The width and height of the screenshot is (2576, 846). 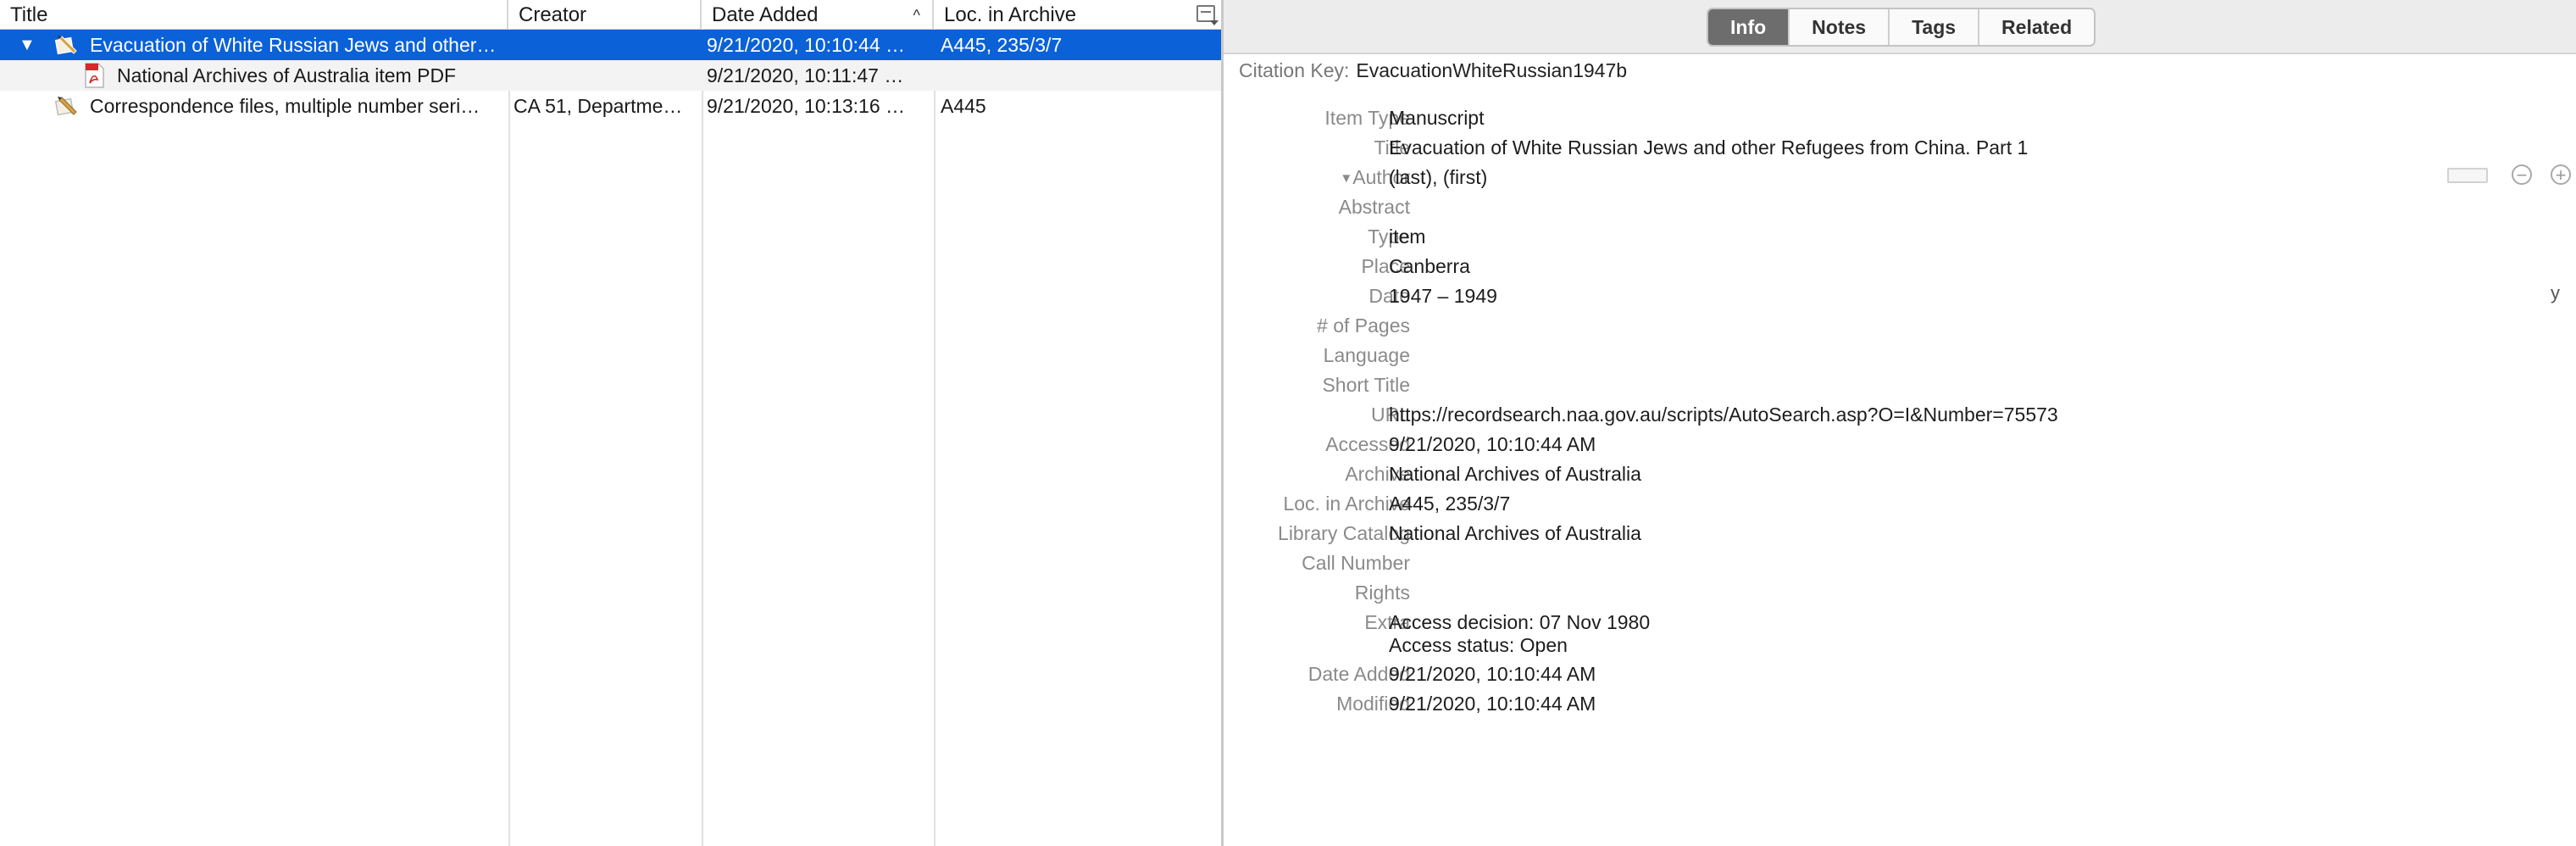 What do you see at coordinates (1900, 562) in the screenshot?
I see `field-call-number: Call Number` at bounding box center [1900, 562].